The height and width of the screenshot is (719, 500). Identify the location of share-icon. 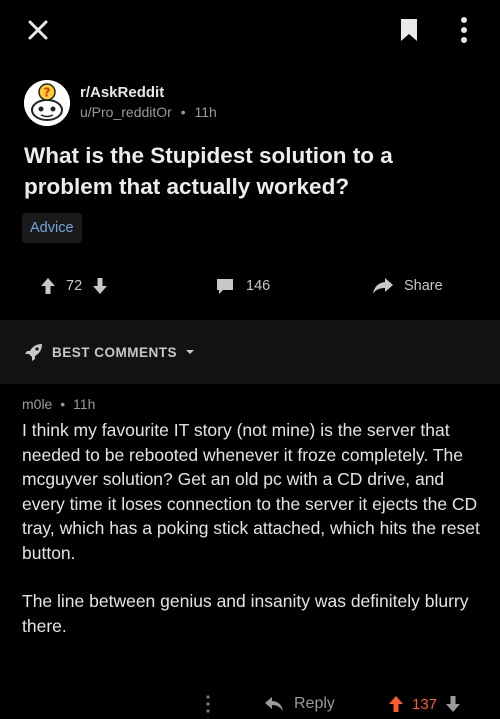
(383, 286).